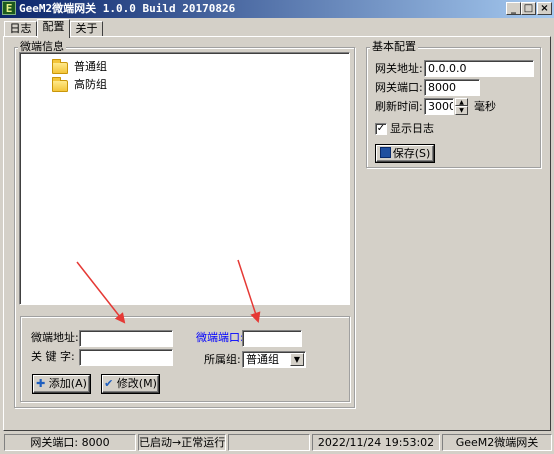 This screenshot has height=454, width=554. I want to click on show-log-checkbox: ✓, so click(381, 129).